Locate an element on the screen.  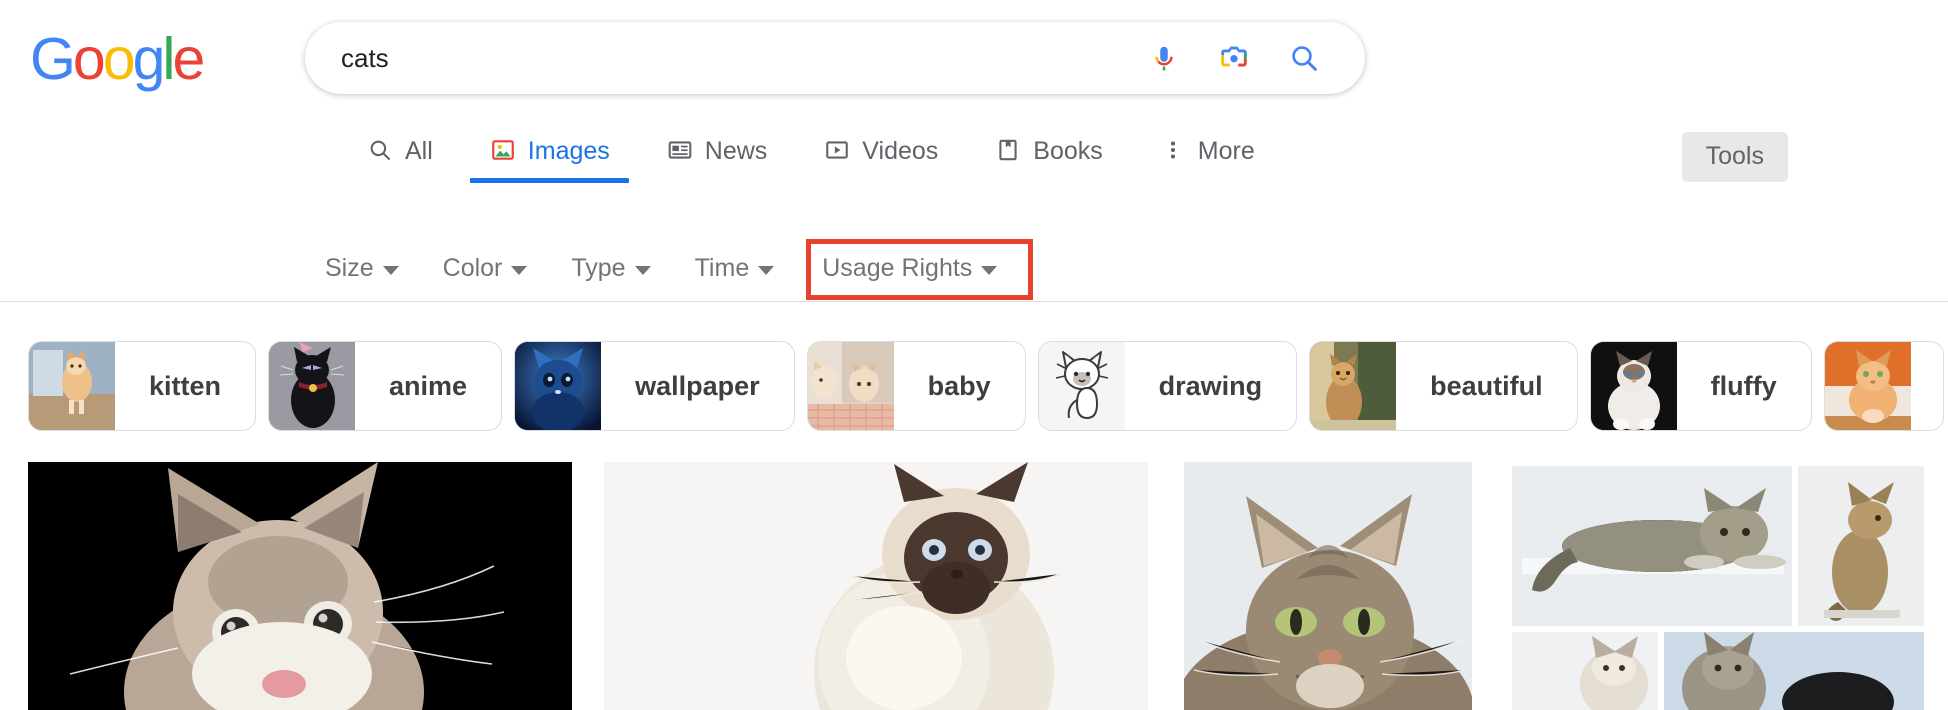
filter-time: Time is located at coordinates (735, 268).